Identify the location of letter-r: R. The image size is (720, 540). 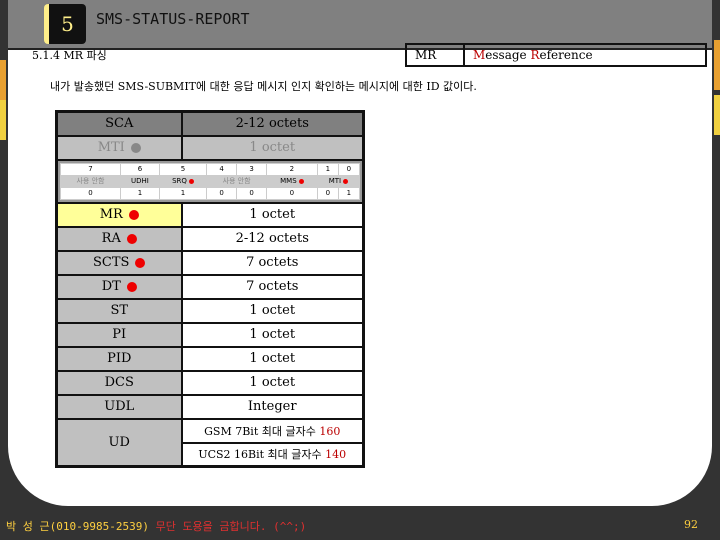
(535, 55).